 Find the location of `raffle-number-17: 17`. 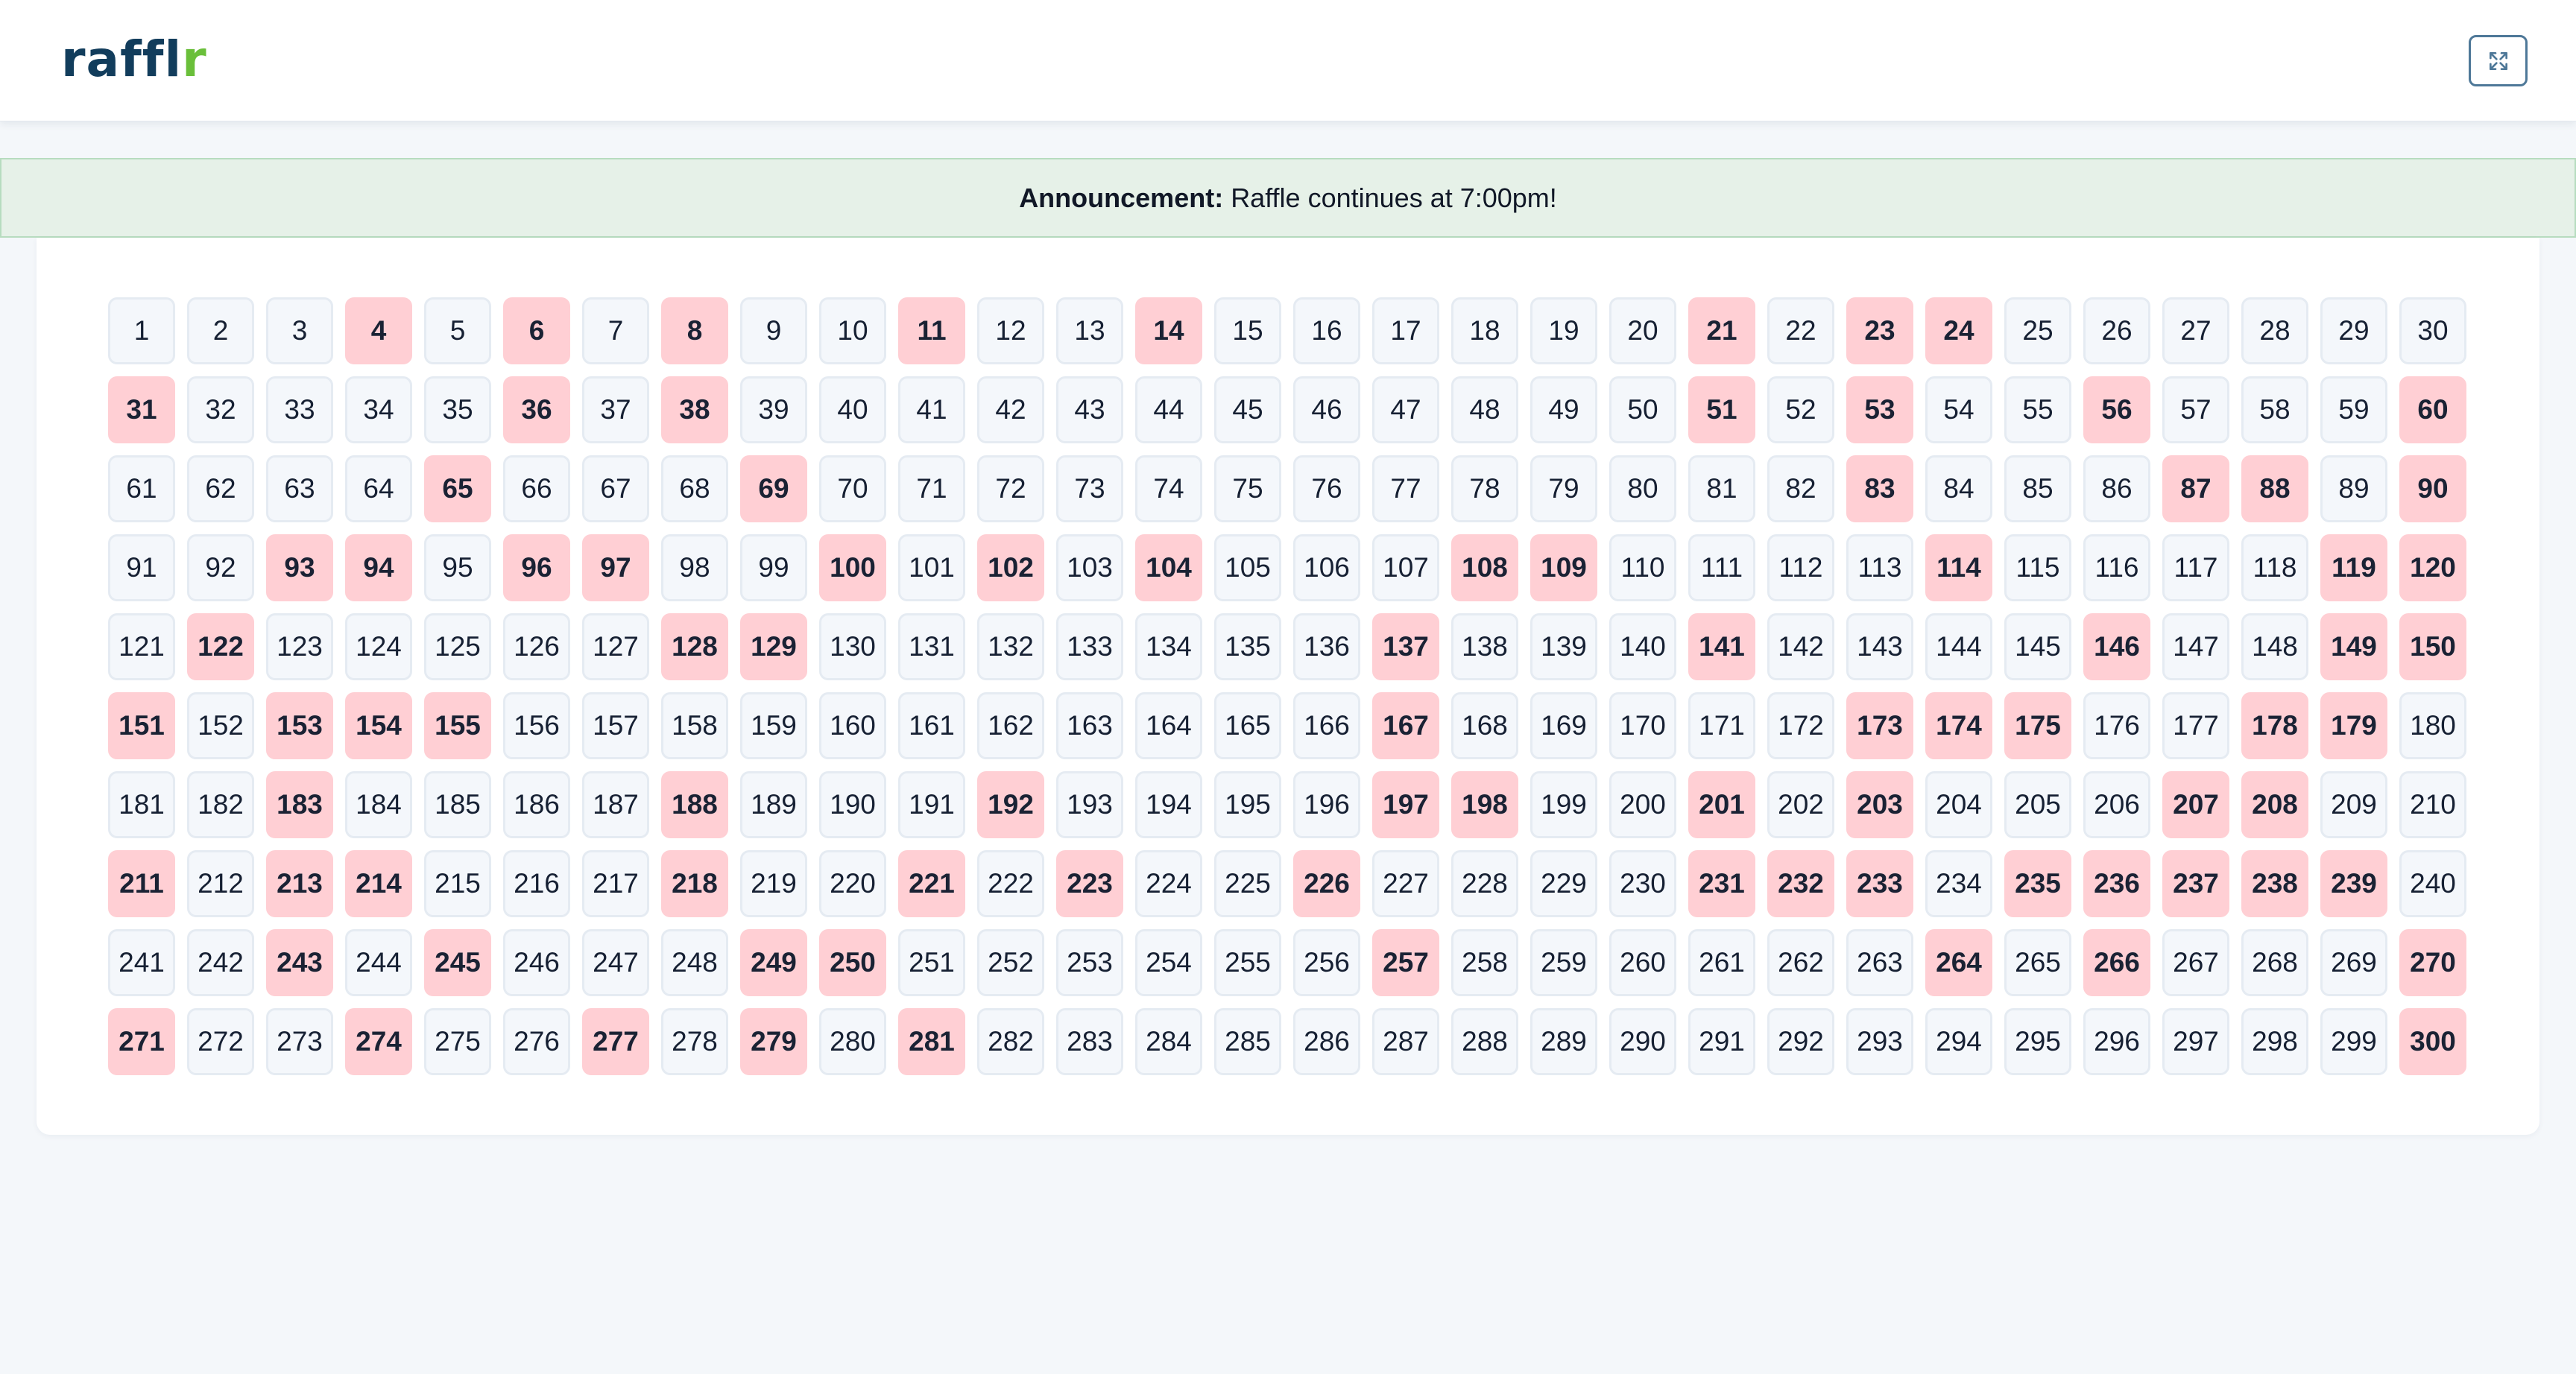

raffle-number-17: 17 is located at coordinates (1405, 330).